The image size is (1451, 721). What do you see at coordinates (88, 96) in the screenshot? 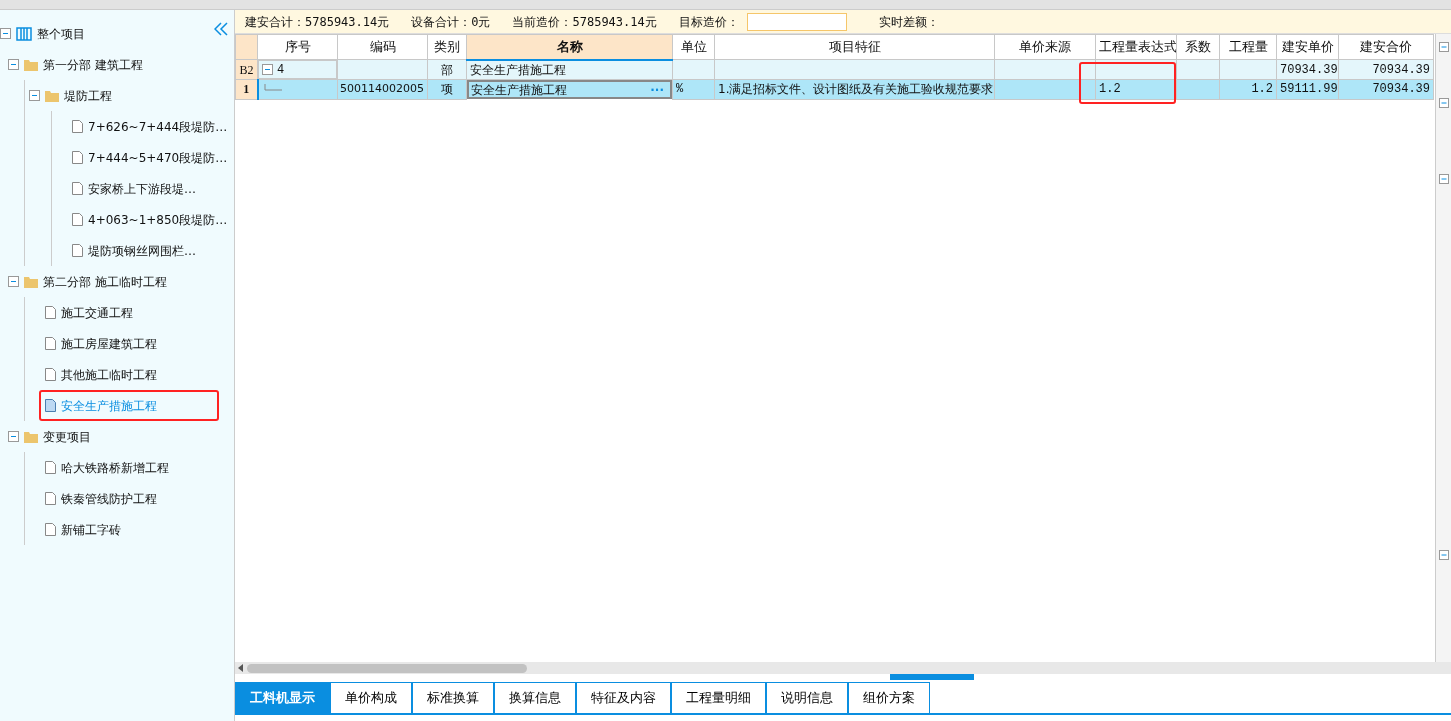
I see `tree-item-label: 堤防工程` at bounding box center [88, 96].